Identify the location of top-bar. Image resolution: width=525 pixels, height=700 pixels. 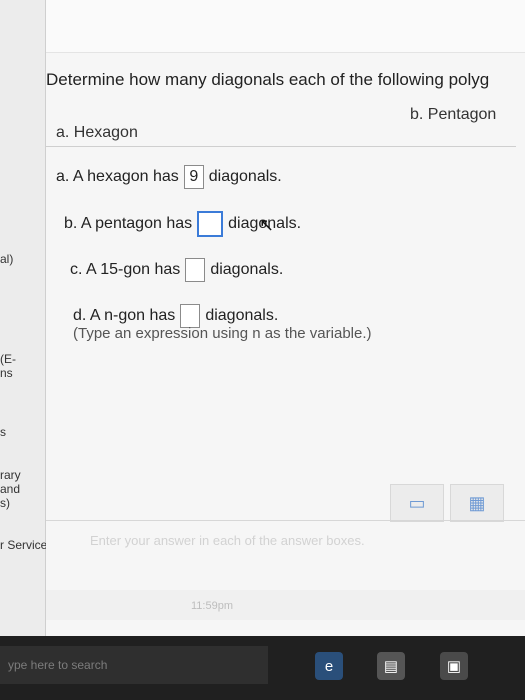
(285, 26).